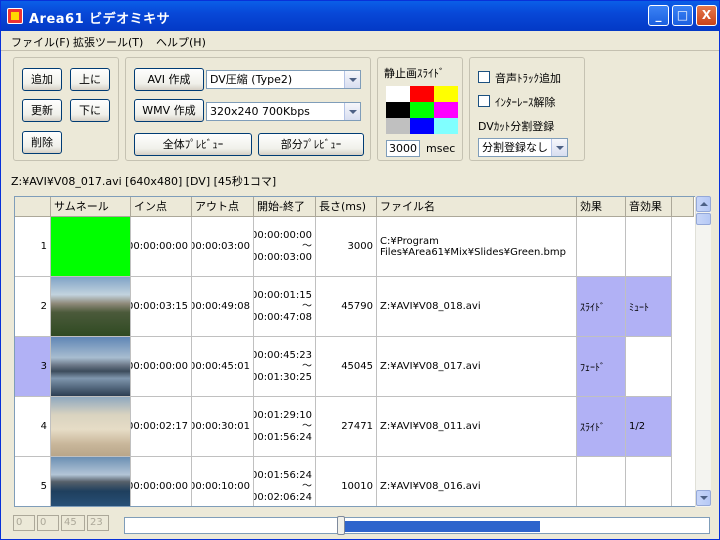 The image size is (720, 540). I want to click on delete-button: 削除, so click(42, 142).